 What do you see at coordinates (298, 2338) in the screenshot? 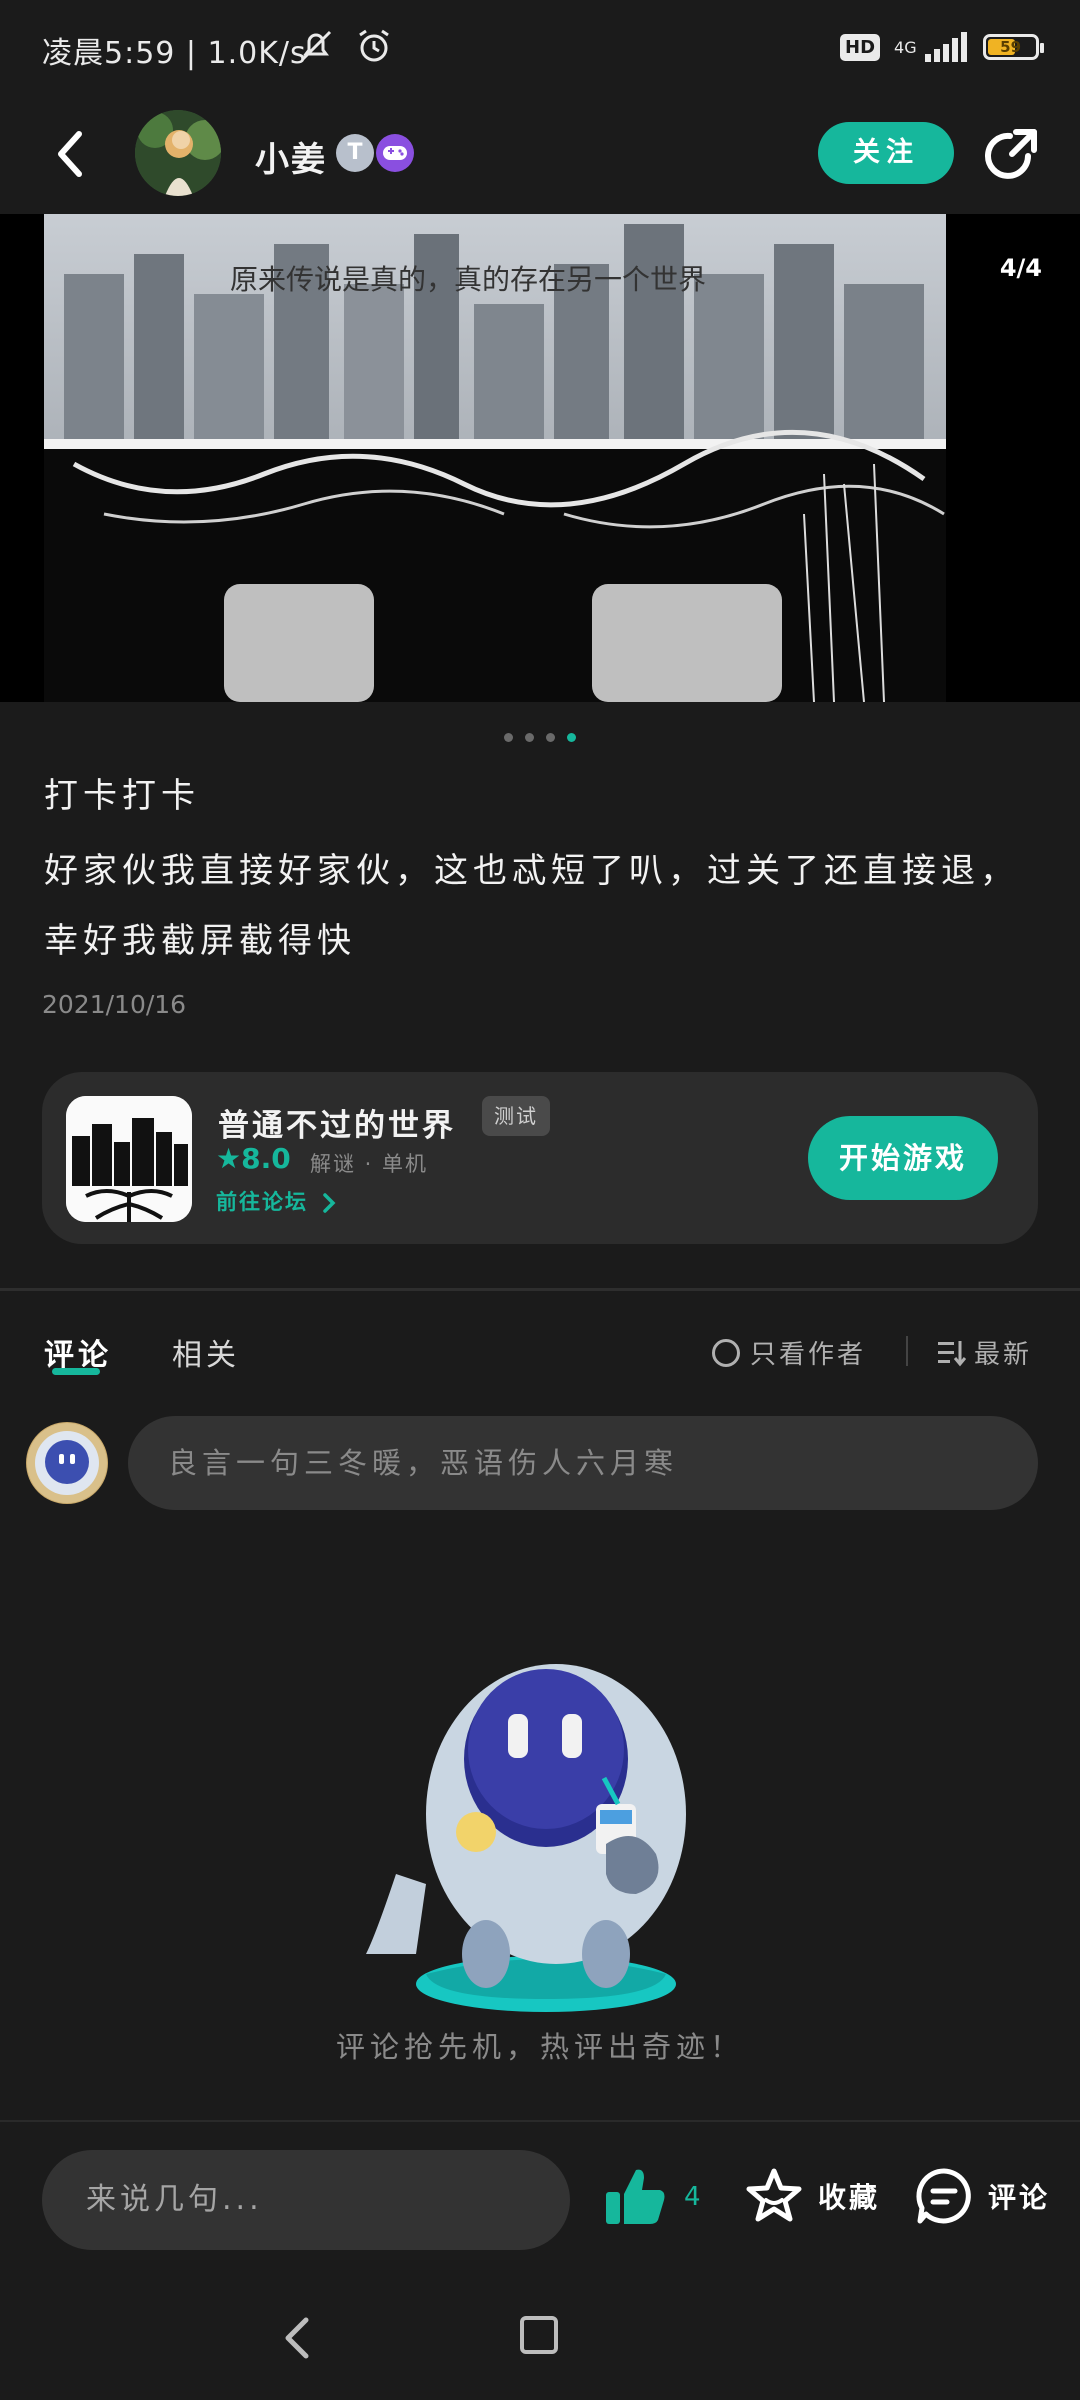
I see `nav-back-icon` at bounding box center [298, 2338].